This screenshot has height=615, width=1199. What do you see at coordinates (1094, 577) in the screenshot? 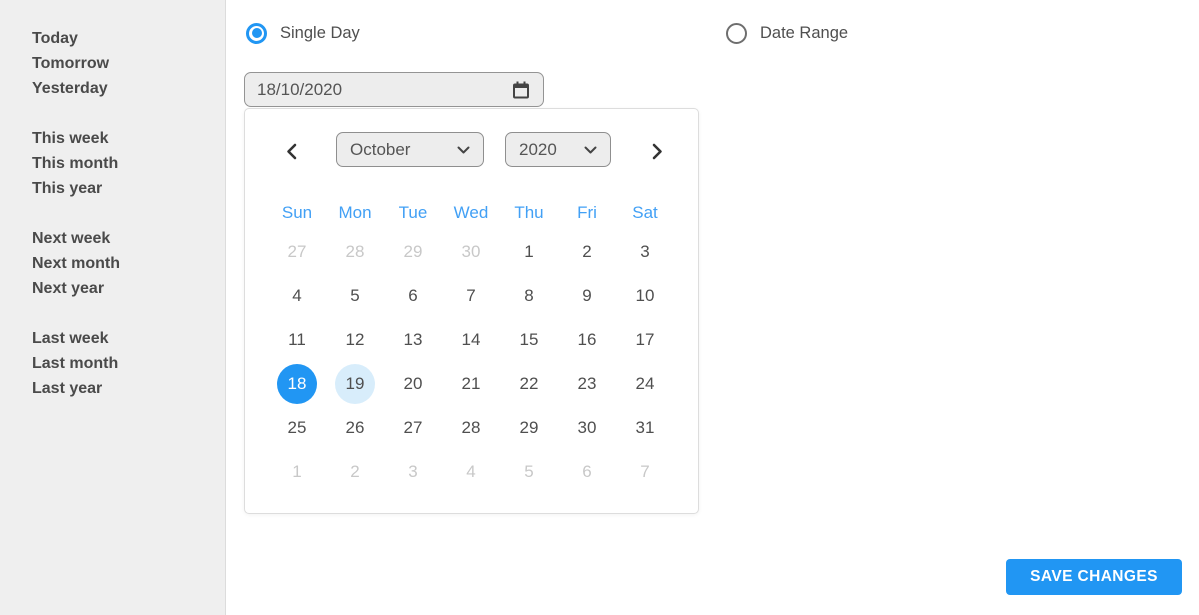
I see `save-changes-button: SAVE CHANGES` at bounding box center [1094, 577].